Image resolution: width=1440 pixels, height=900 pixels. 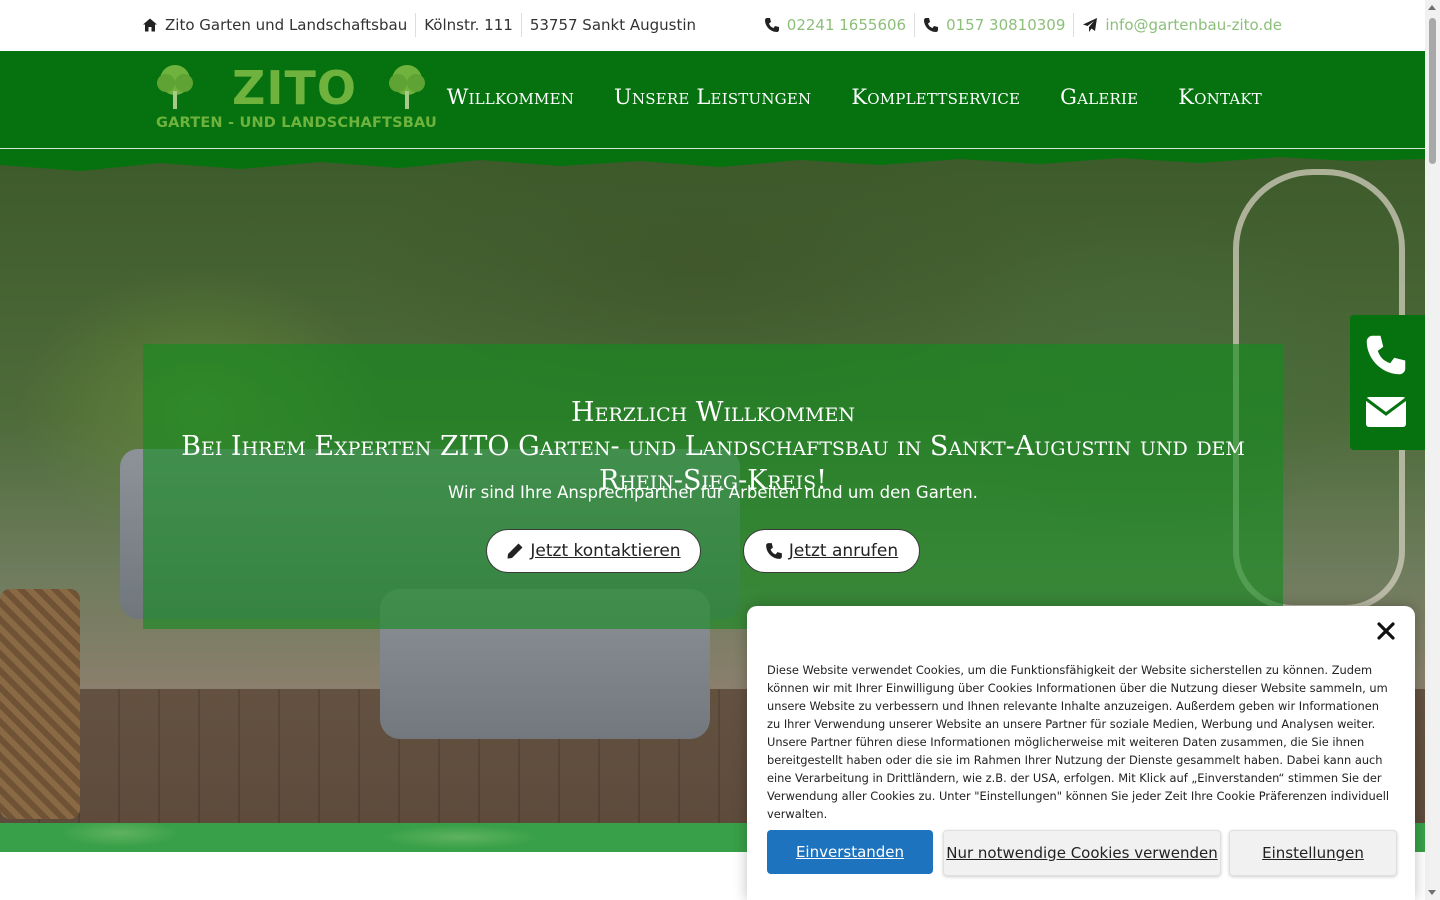 I want to click on phone2-segment: 0157 30810309, so click(x=995, y=25).